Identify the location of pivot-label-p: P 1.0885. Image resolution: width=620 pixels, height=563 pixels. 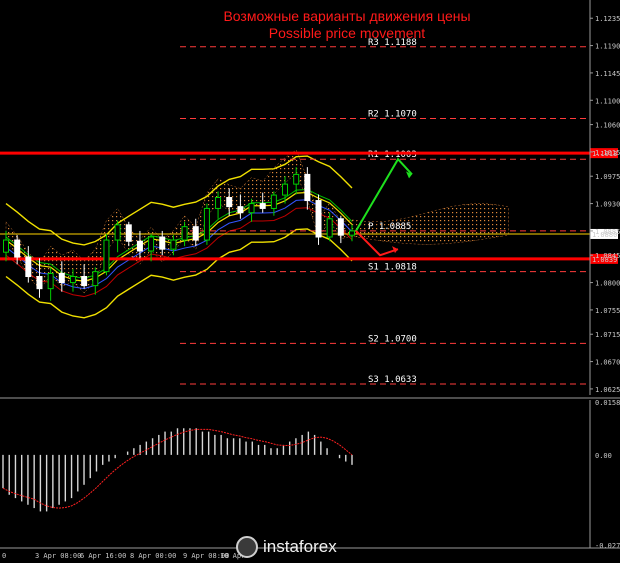
(389, 227).